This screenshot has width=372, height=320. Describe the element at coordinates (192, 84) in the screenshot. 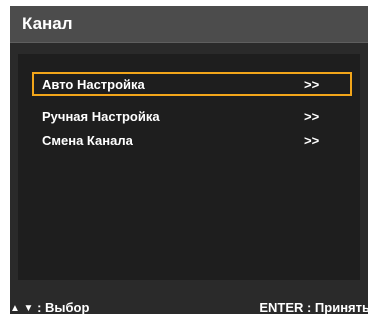

I see `menu-item-auto-tuning: Авто Настройка >>` at that location.